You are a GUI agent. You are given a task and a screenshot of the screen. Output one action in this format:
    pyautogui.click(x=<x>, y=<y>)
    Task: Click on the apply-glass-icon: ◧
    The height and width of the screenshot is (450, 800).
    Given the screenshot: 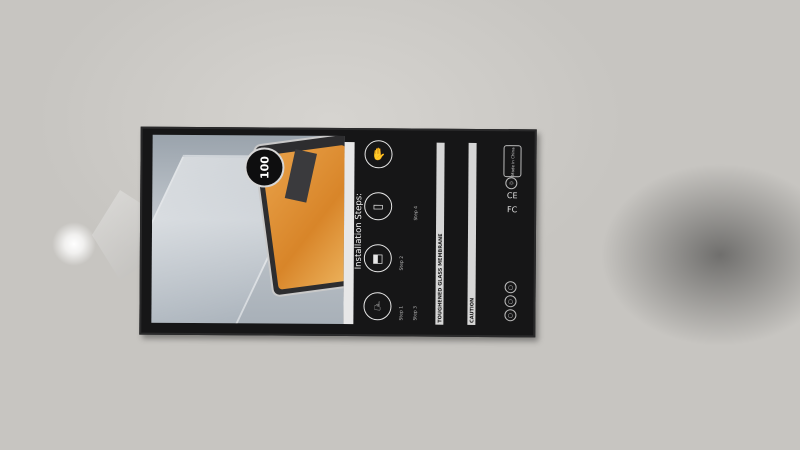 What is the action you would take?
    pyautogui.click(x=377, y=258)
    